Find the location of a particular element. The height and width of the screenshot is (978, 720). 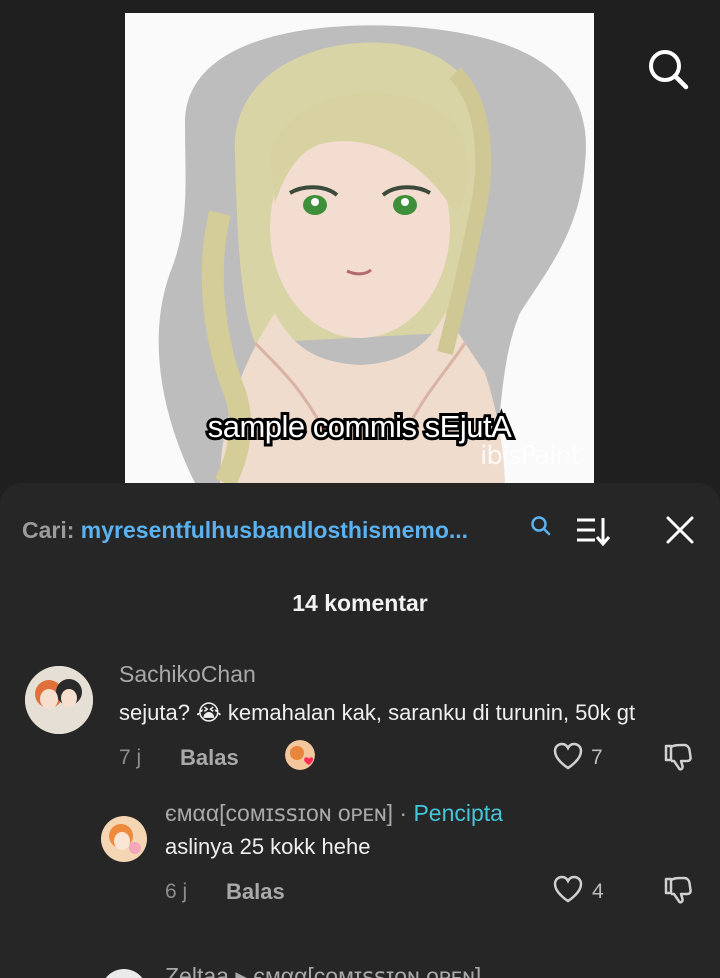

comment-count: 14 komentar is located at coordinates (360, 603).